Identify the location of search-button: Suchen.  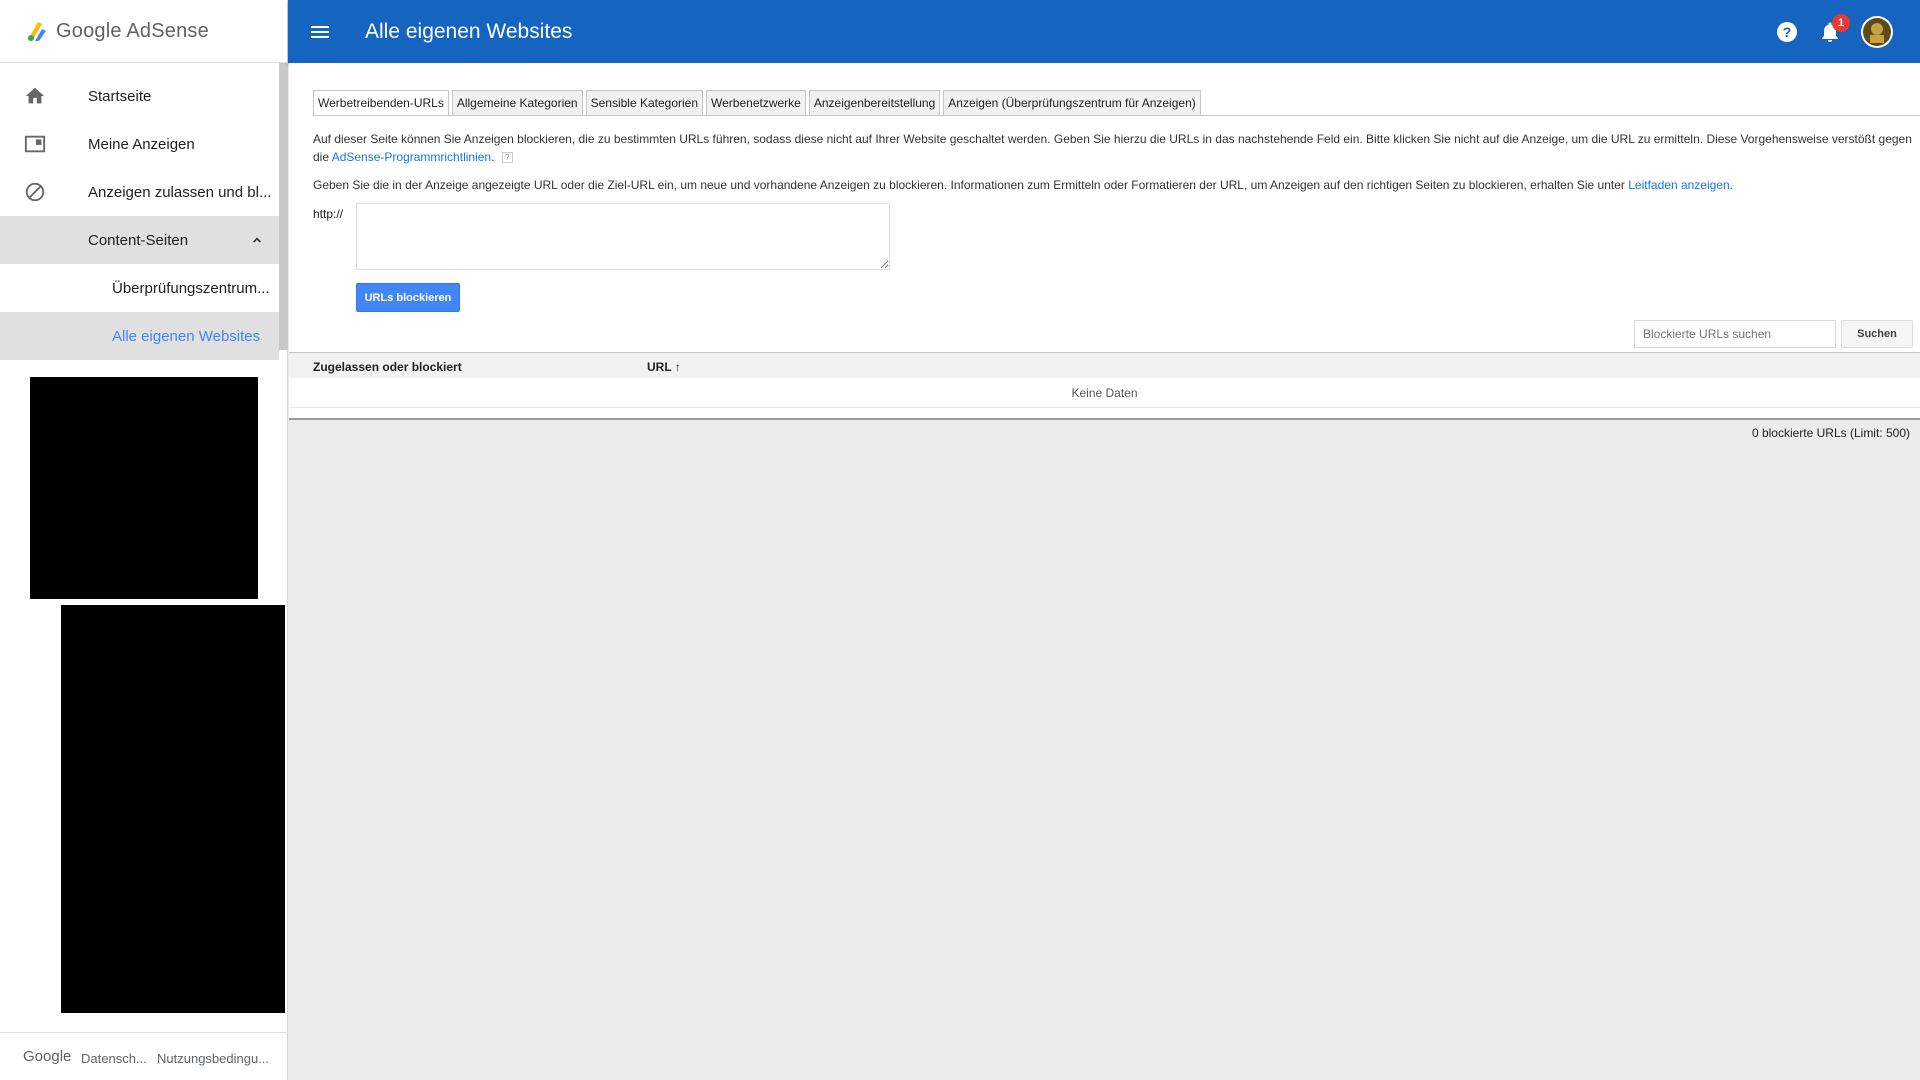
(1877, 334).